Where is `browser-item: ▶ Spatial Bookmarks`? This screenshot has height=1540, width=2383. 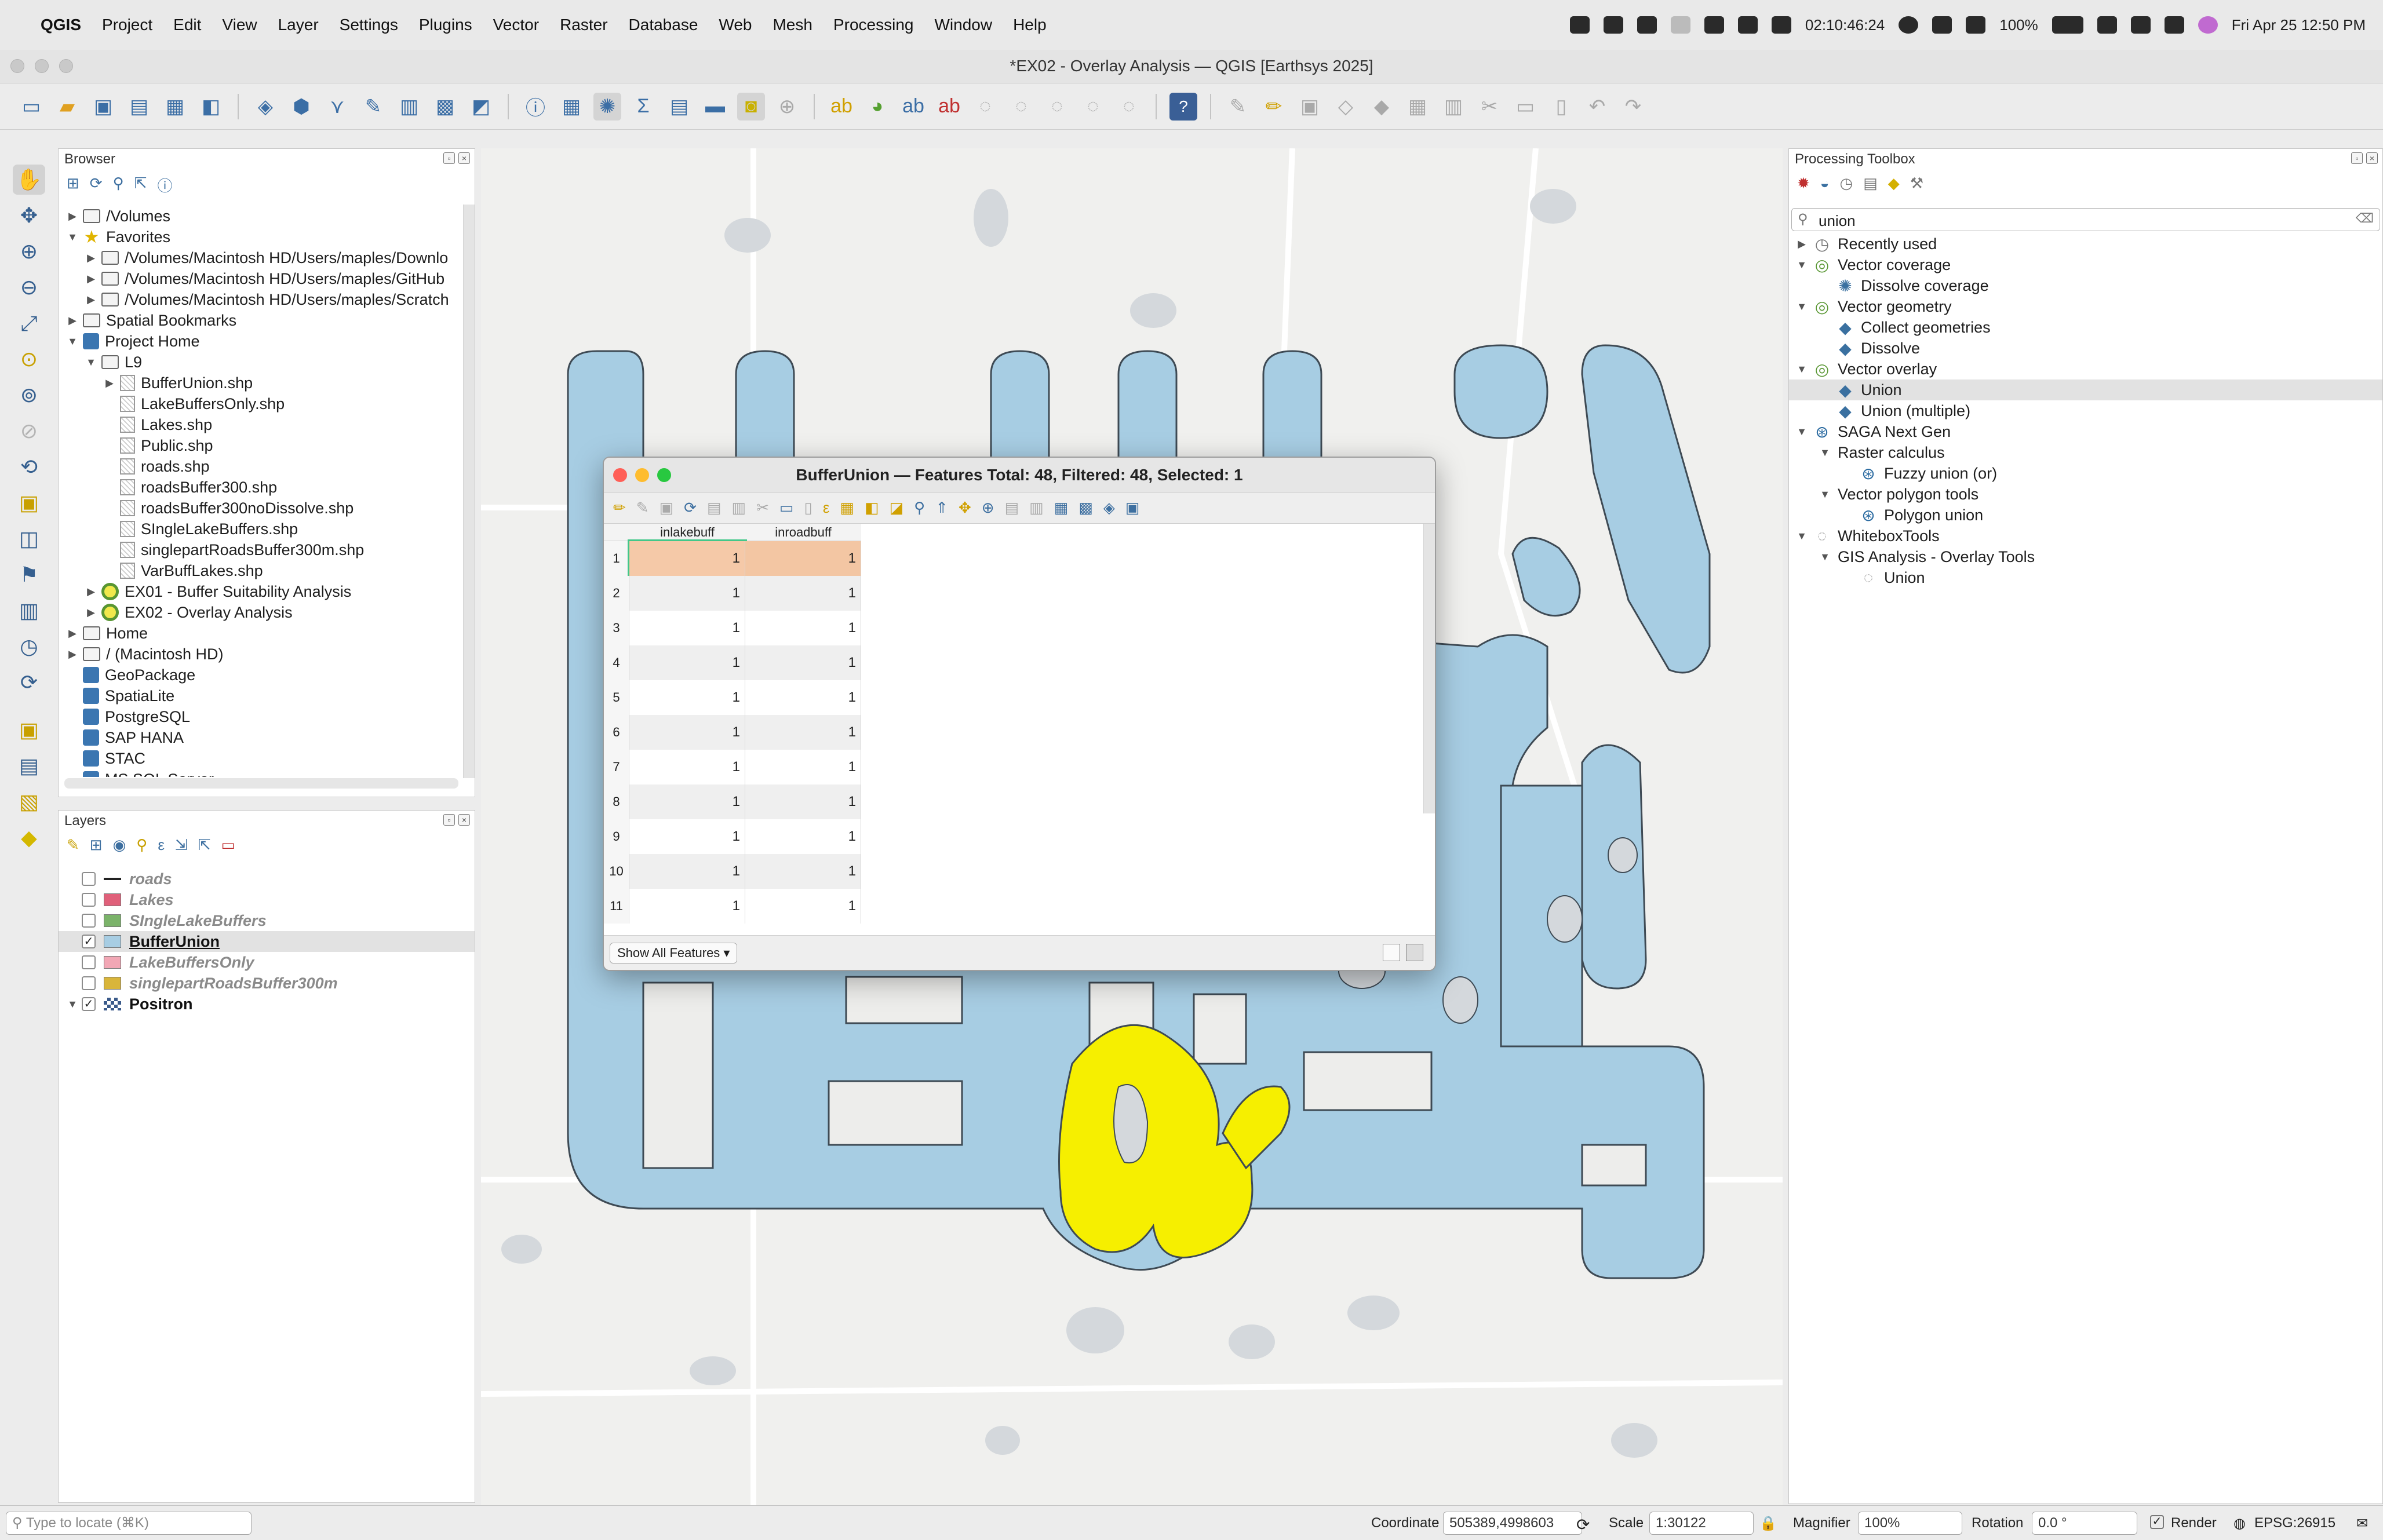
browser-item: ▶ Spatial Bookmarks is located at coordinates (151, 320).